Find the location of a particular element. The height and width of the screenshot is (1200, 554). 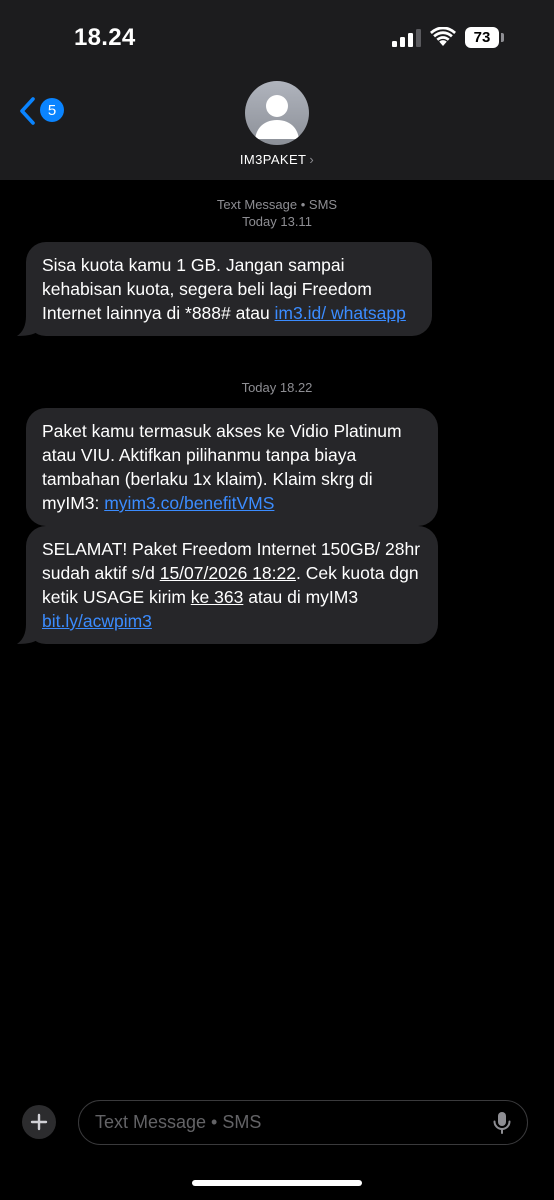

message-timestamp: Today 13.11 is located at coordinates (277, 221).